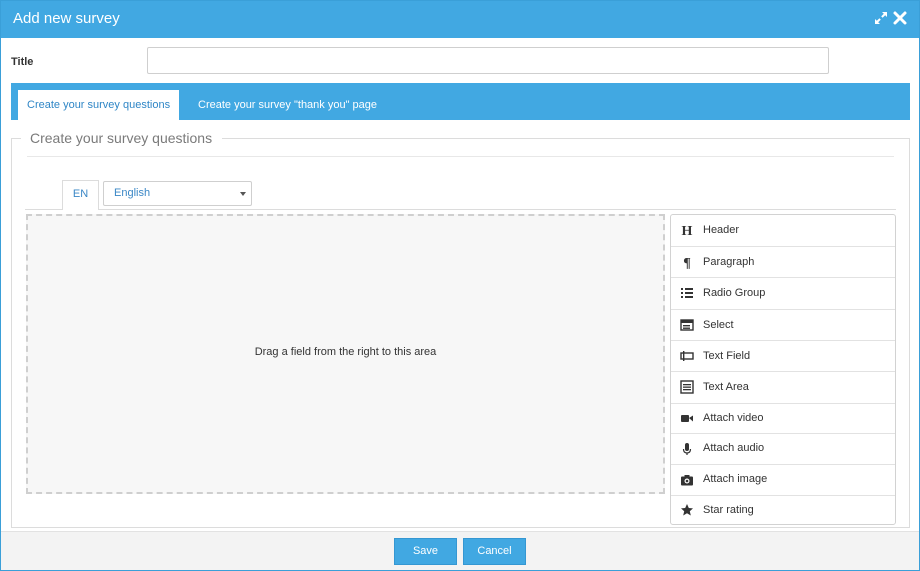  Describe the element at coordinates (783, 449) in the screenshot. I see `field-item-attach-audio: Attach audio` at that location.